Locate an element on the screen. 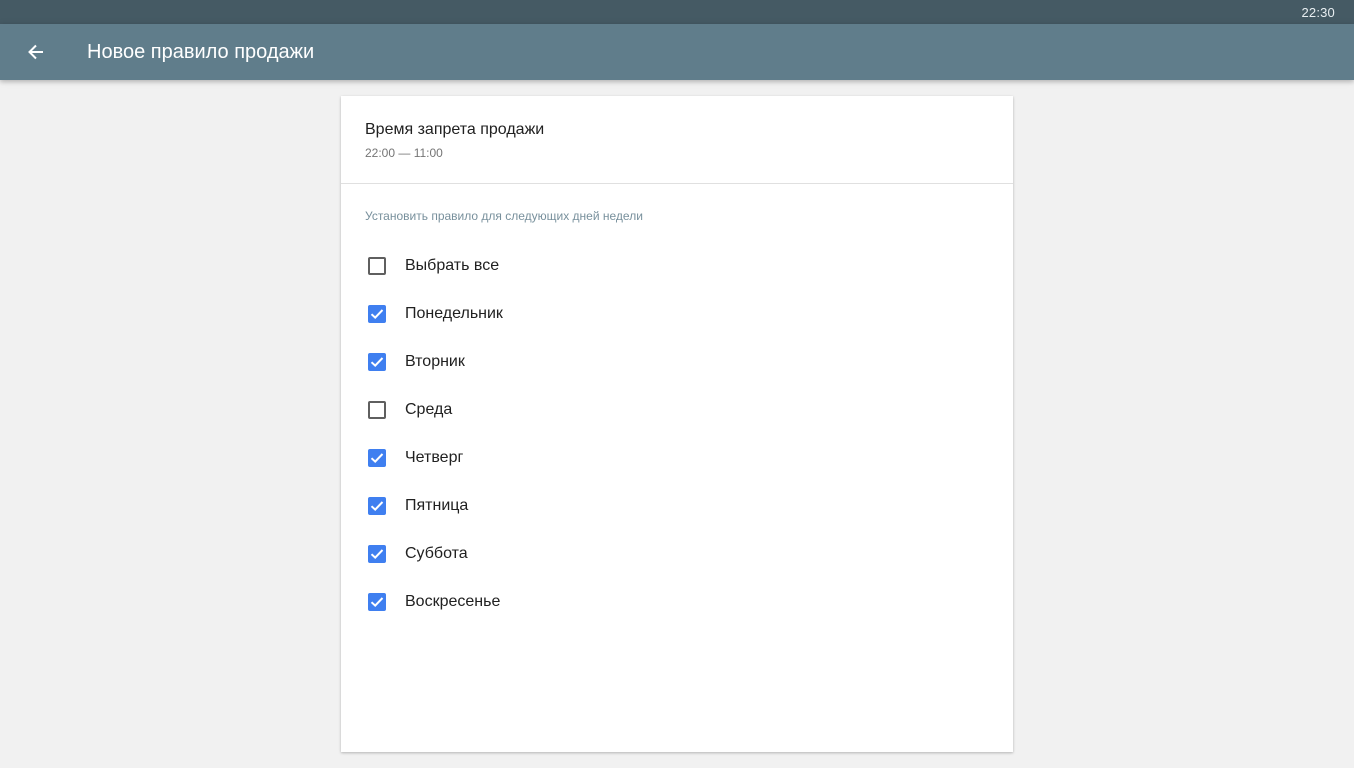 The width and height of the screenshot is (1354, 768). day-item-monday: Понедельник is located at coordinates (677, 314).